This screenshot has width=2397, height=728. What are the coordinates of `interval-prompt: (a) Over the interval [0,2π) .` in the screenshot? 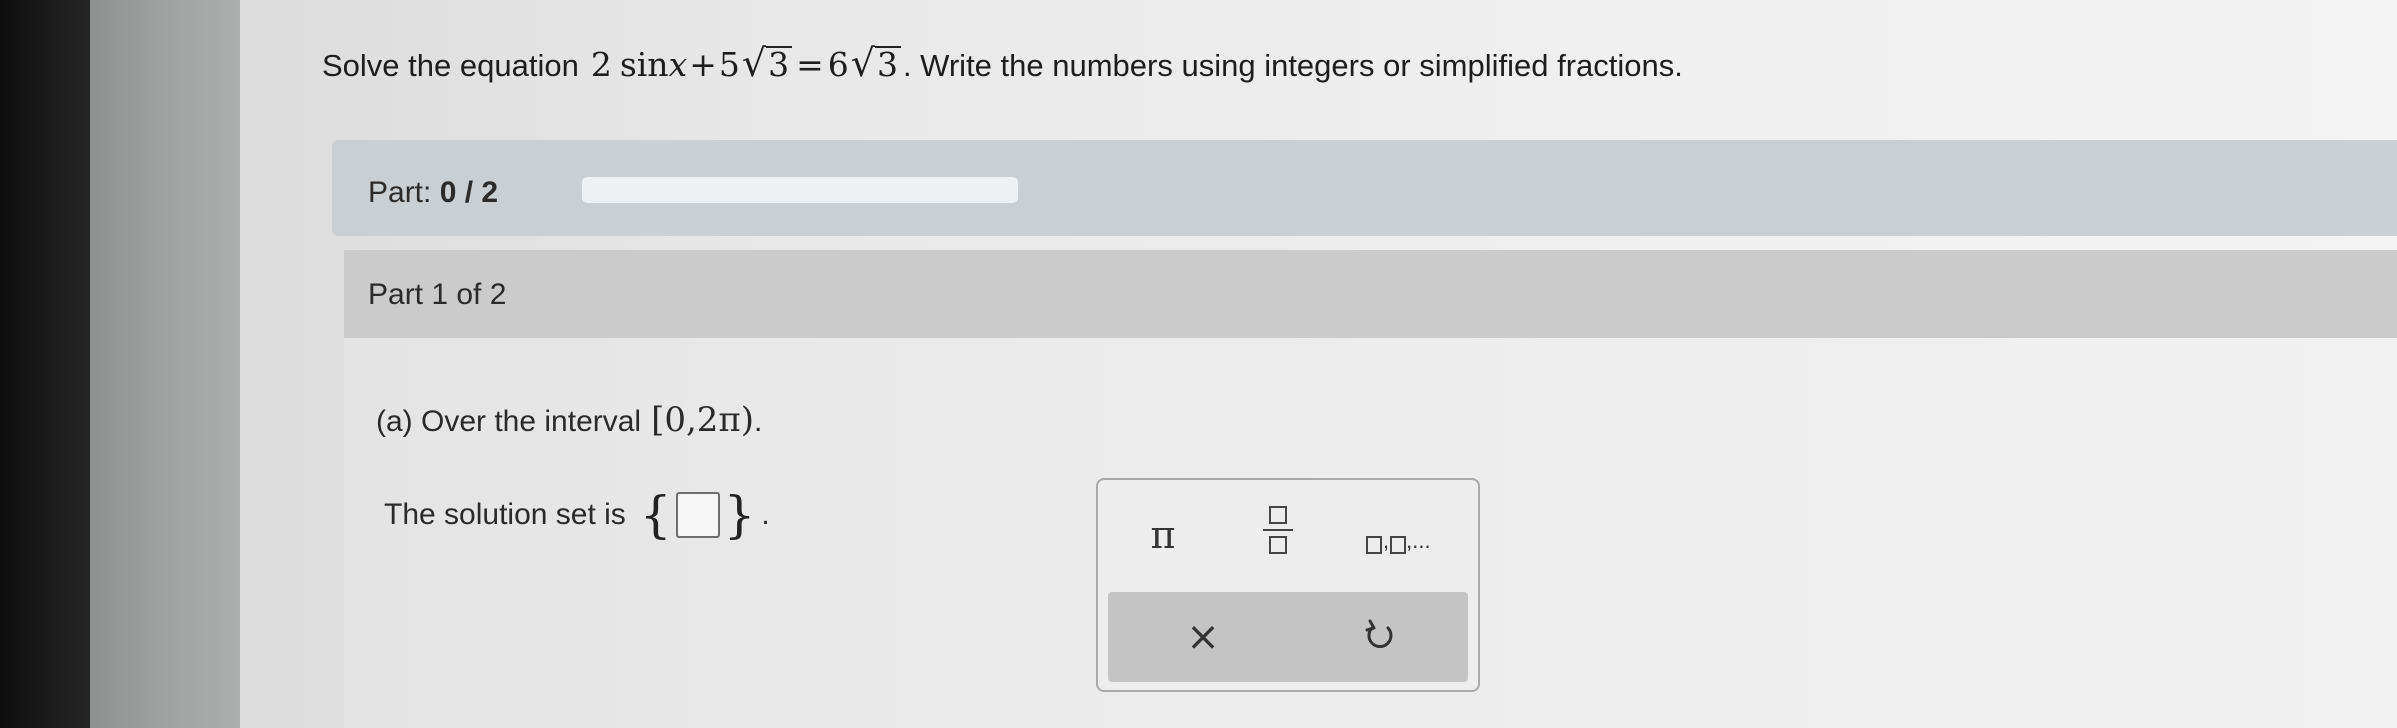 It's located at (569, 420).